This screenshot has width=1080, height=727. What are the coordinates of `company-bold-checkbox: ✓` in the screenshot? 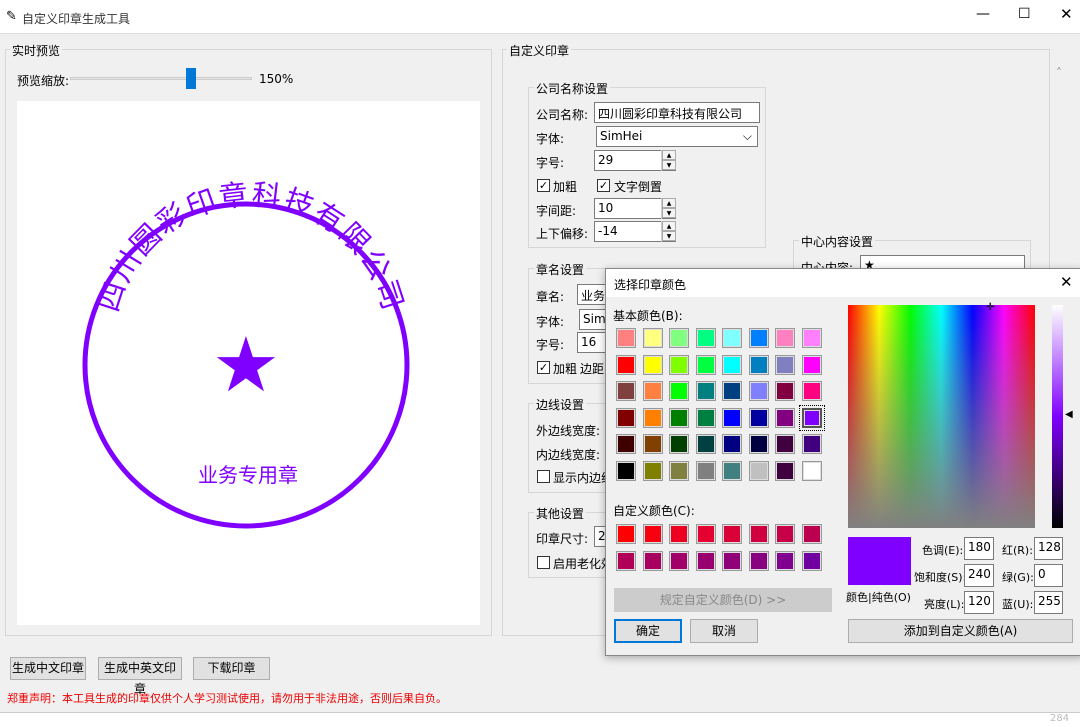 It's located at (543, 185).